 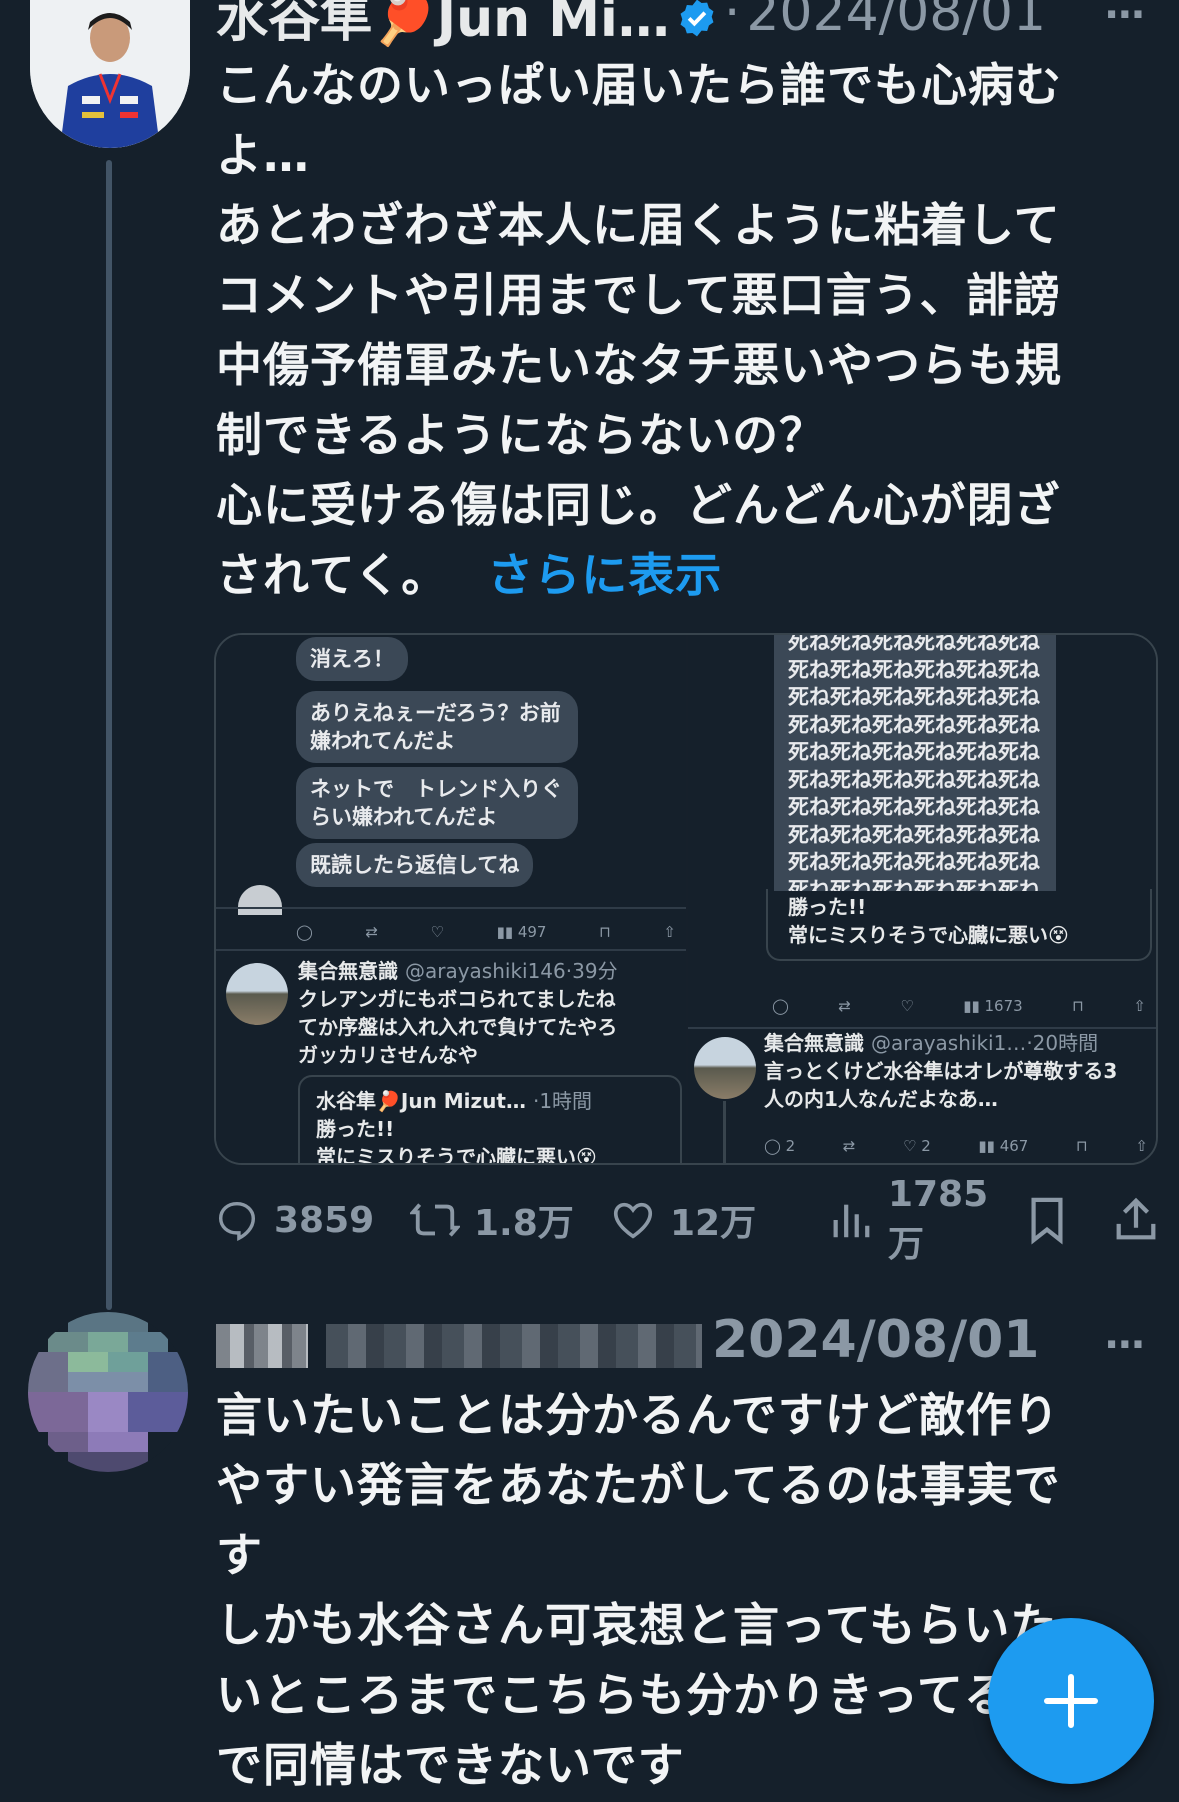 I want to click on chat-bubble: 消えろ！, so click(x=352, y=659).